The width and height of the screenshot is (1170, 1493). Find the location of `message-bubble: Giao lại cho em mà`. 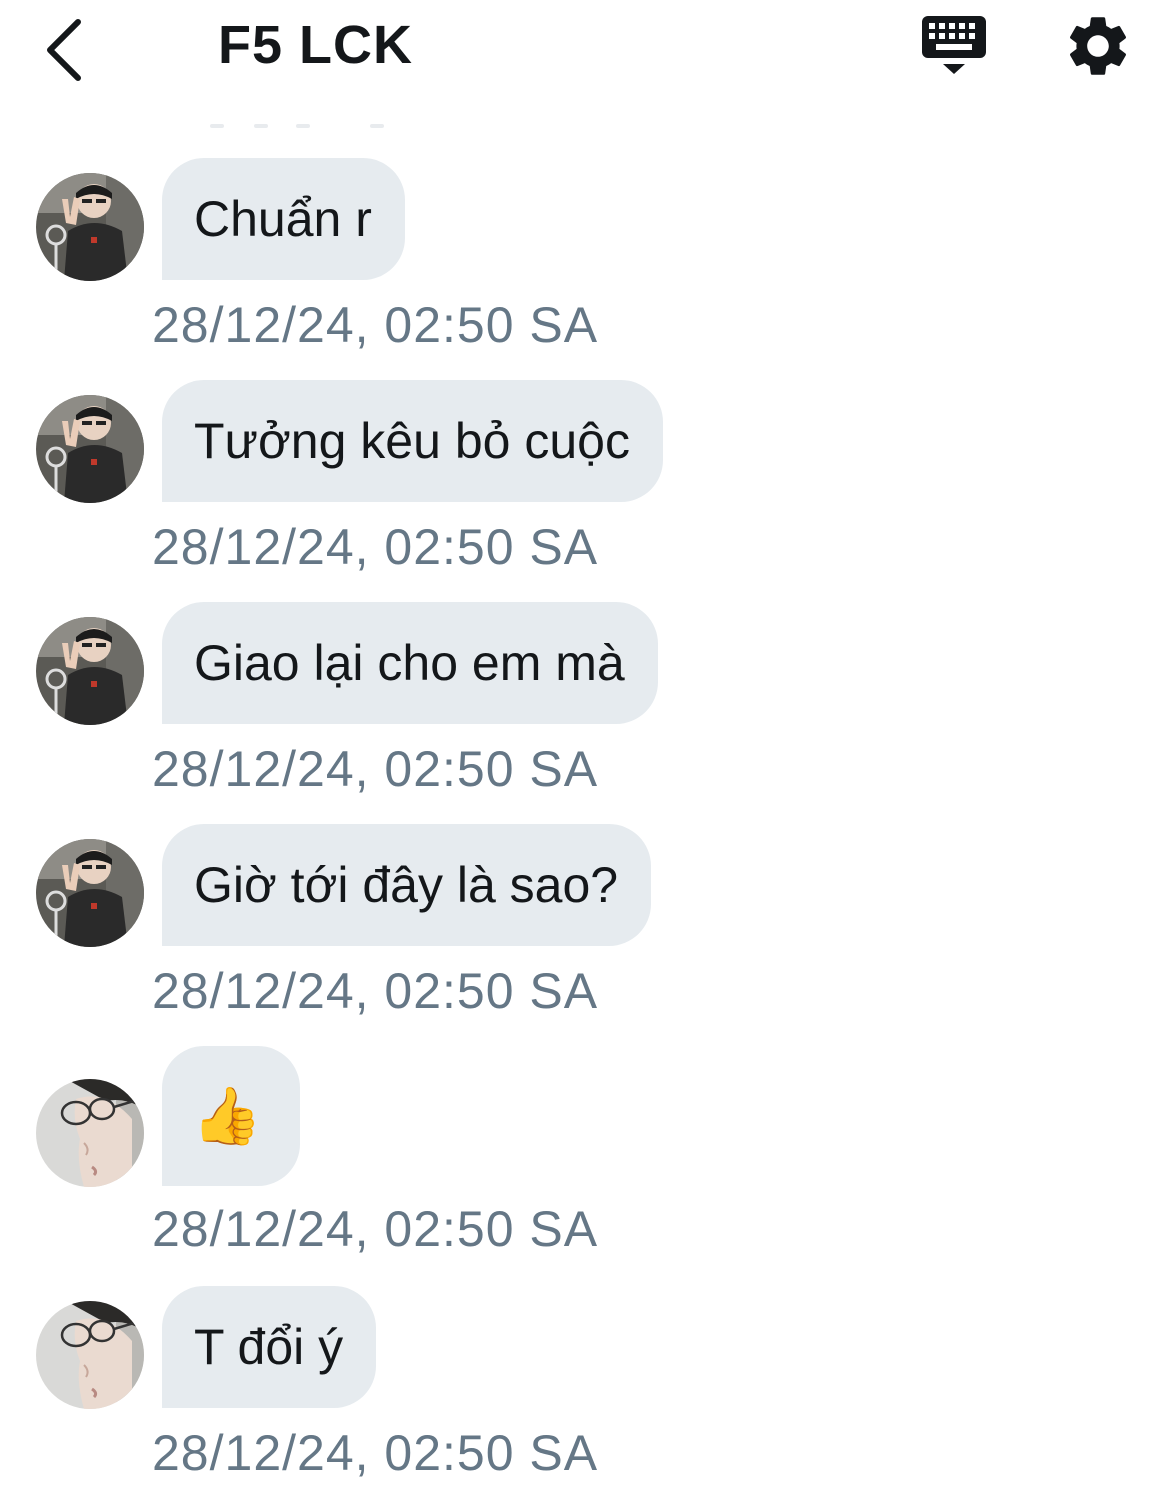

message-bubble: Giao lại cho em mà is located at coordinates (410, 663).